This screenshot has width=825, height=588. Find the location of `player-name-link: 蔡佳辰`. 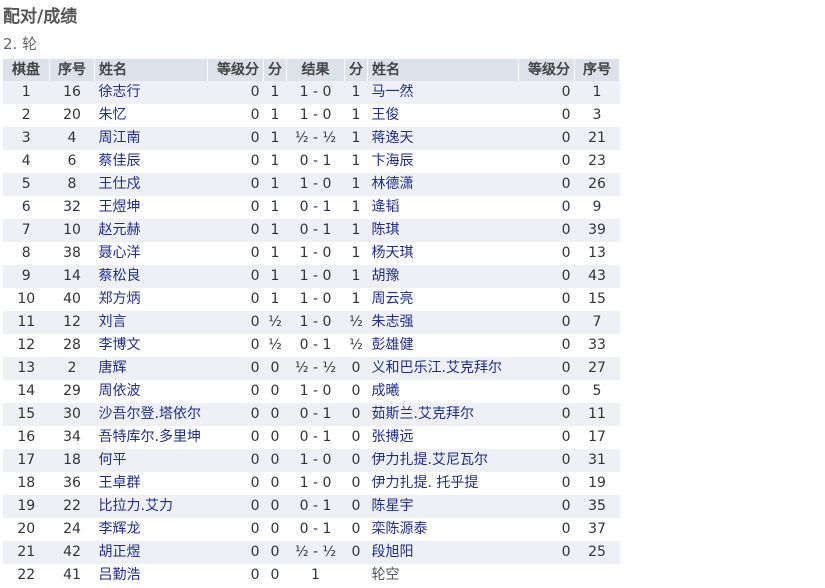

player-name-link: 蔡佳辰 is located at coordinates (120, 161).